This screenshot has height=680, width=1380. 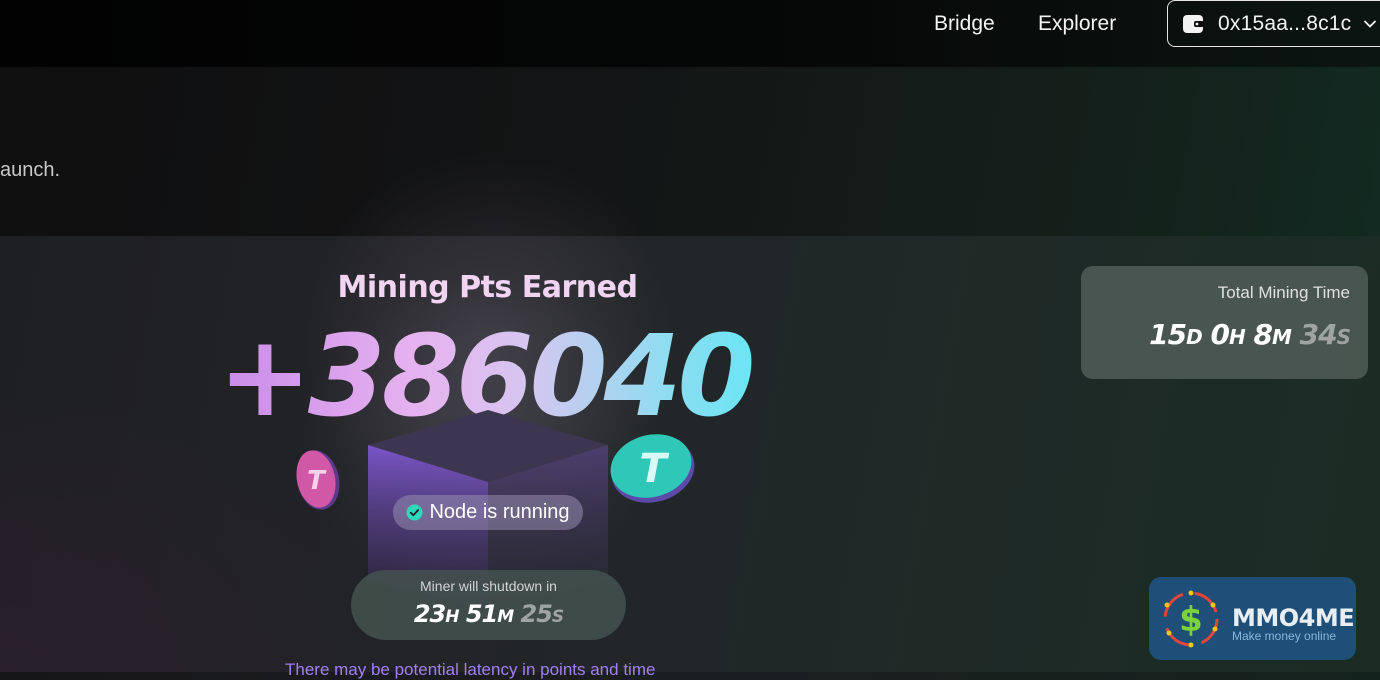 I want to click on shutdown-seconds: 25, so click(x=536, y=614).